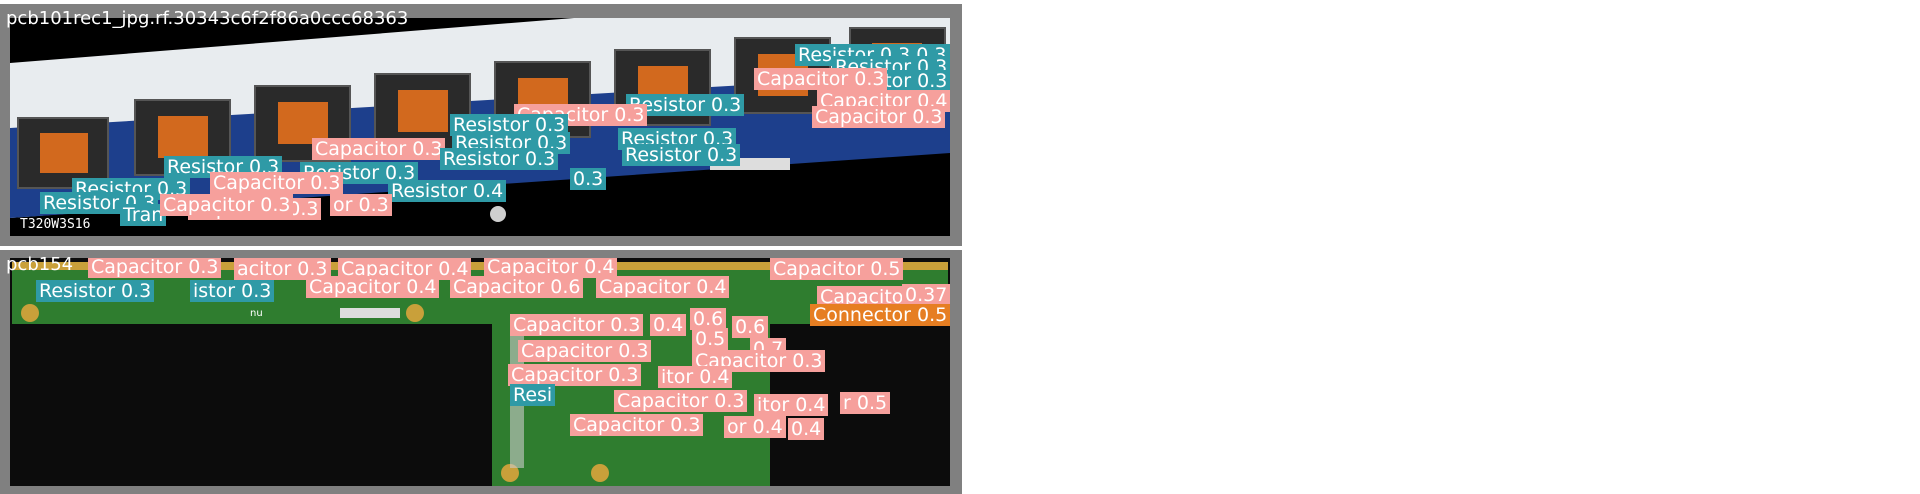  Describe the element at coordinates (207, 18) in the screenshot. I see `panel-title: pcb101rec1_jpg.rf.30343c6f2f86a0ccc68363` at that location.